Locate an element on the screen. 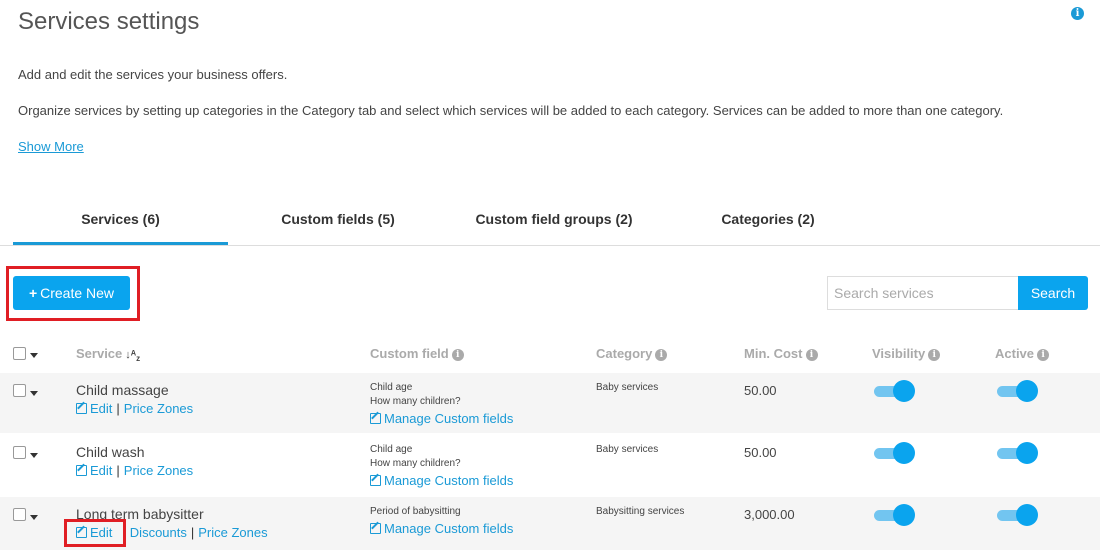 The image size is (1100, 550). column-header-min-cost: Min. Cost i is located at coordinates (781, 353).